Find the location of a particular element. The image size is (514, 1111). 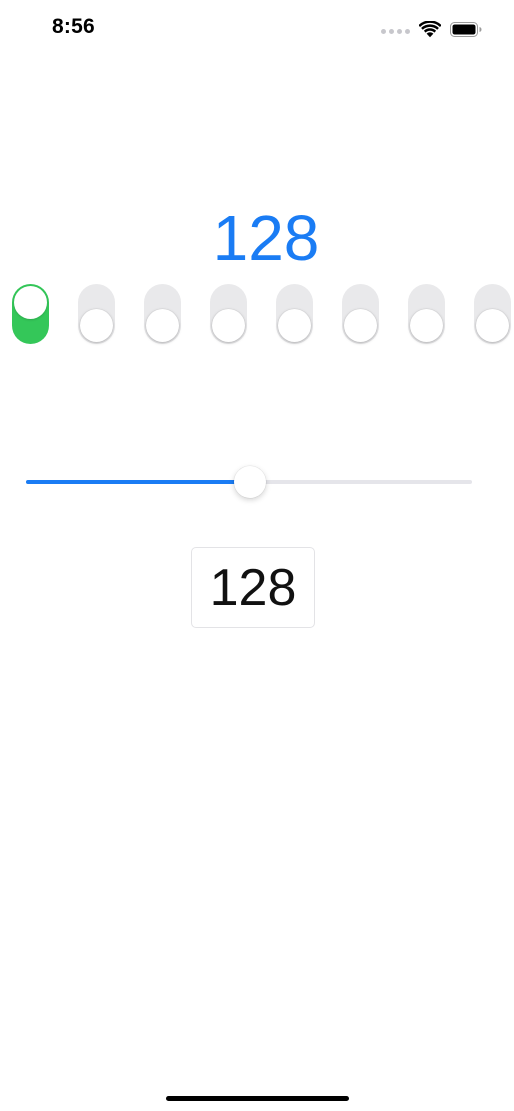

status-time: 8:56 is located at coordinates (73, 26).